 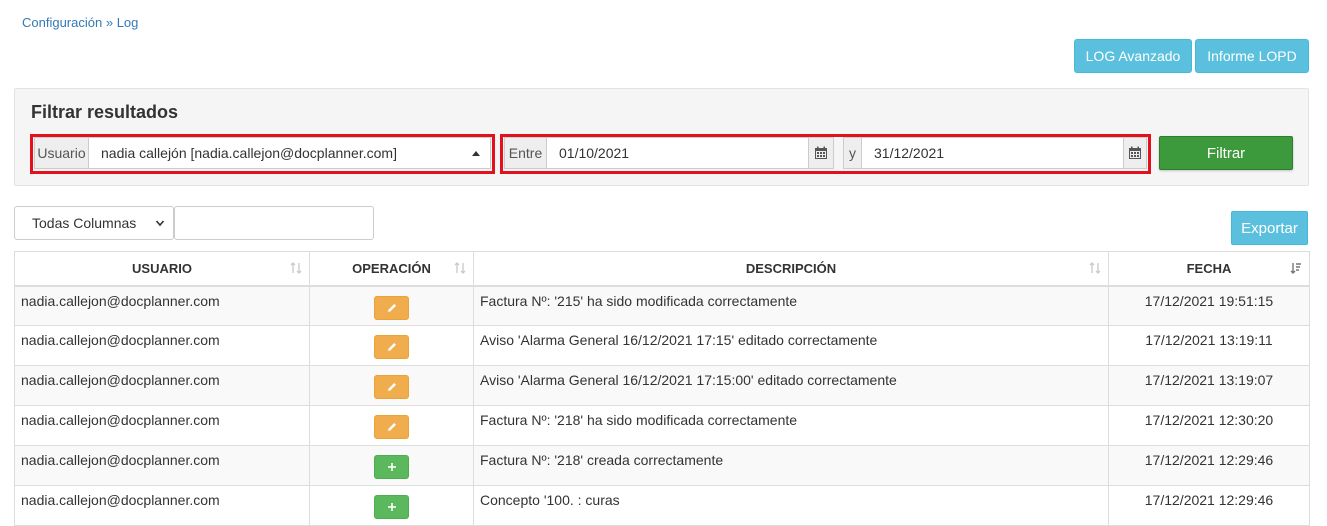 I want to click on header-operacion: OPERACIÓN, so click(x=391, y=269).